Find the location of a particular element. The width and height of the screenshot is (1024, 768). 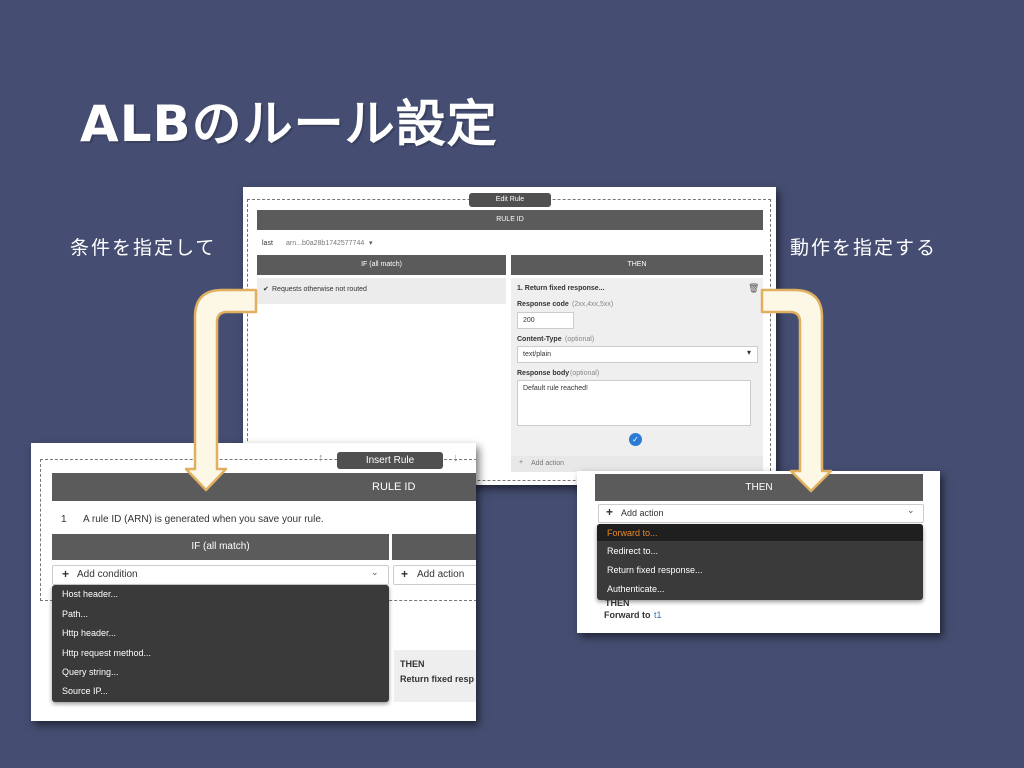

response-body-textarea: Default rule reached! is located at coordinates (634, 403).